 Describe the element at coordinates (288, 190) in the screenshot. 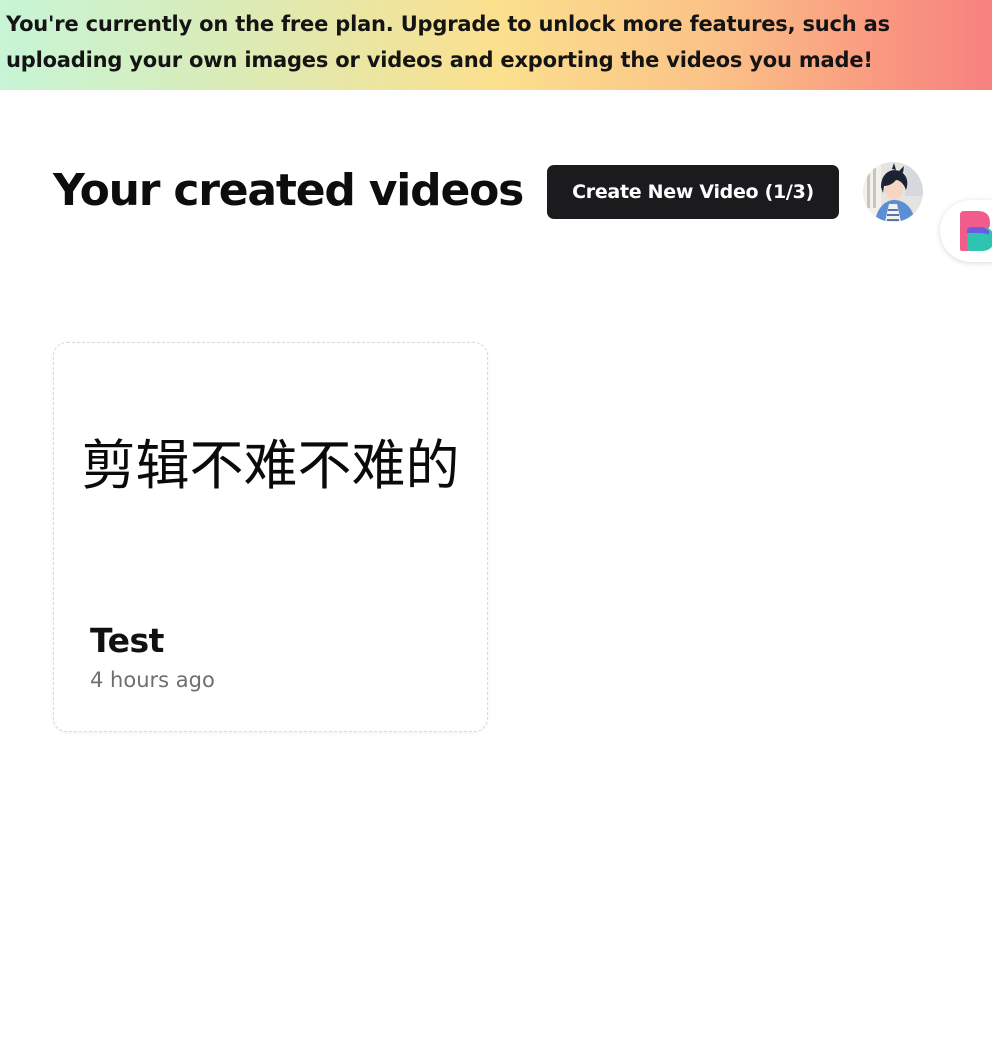

I see `page-title: Your created videos` at that location.